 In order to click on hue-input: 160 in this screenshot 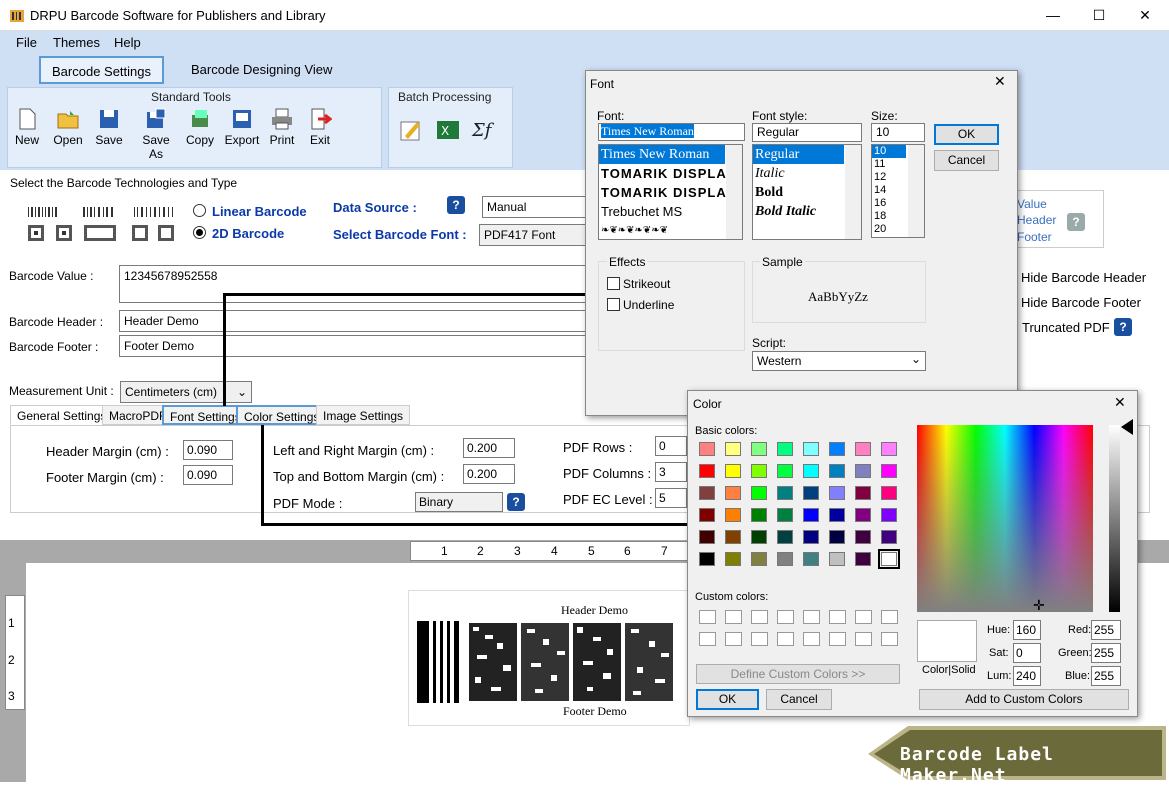, I will do `click(1027, 630)`.